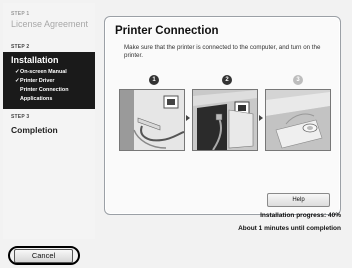 This screenshot has height=268, width=352. What do you see at coordinates (35, 81) in the screenshot?
I see `substep-printer-driver: ✓Printer Driver` at bounding box center [35, 81].